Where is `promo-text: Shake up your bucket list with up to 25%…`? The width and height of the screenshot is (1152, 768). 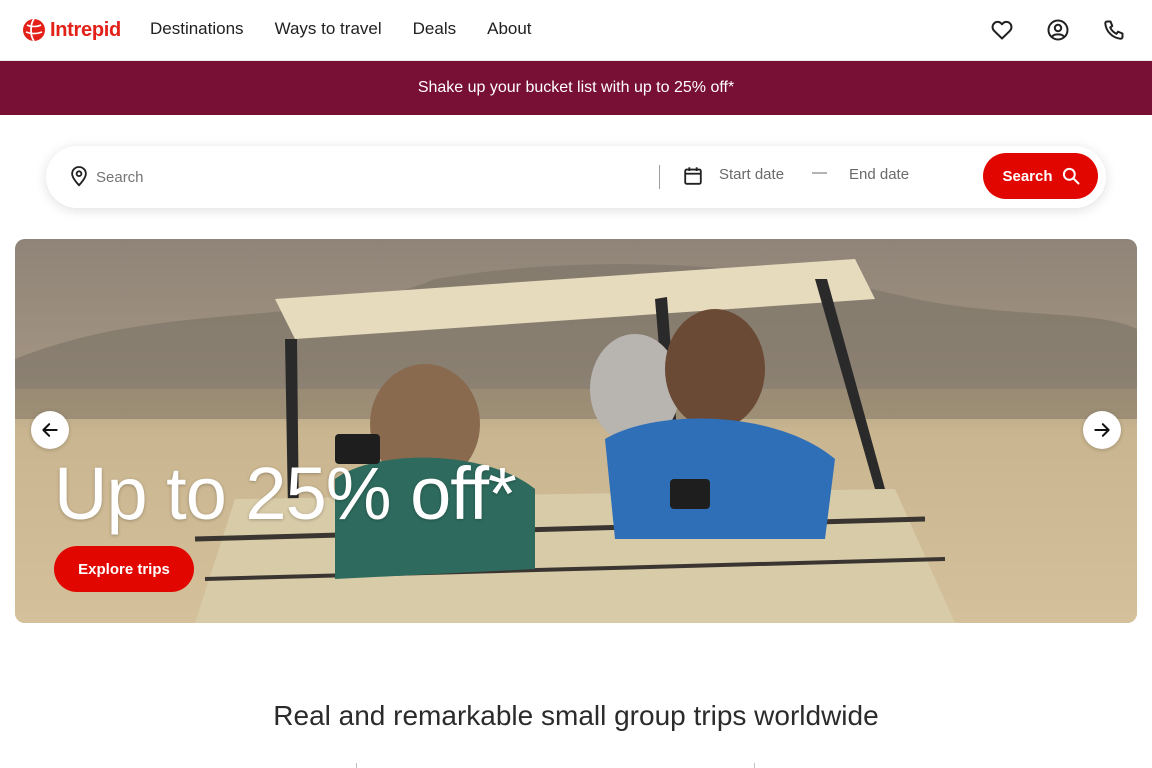
promo-text: Shake up your bucket list with up to 25%… is located at coordinates (576, 87).